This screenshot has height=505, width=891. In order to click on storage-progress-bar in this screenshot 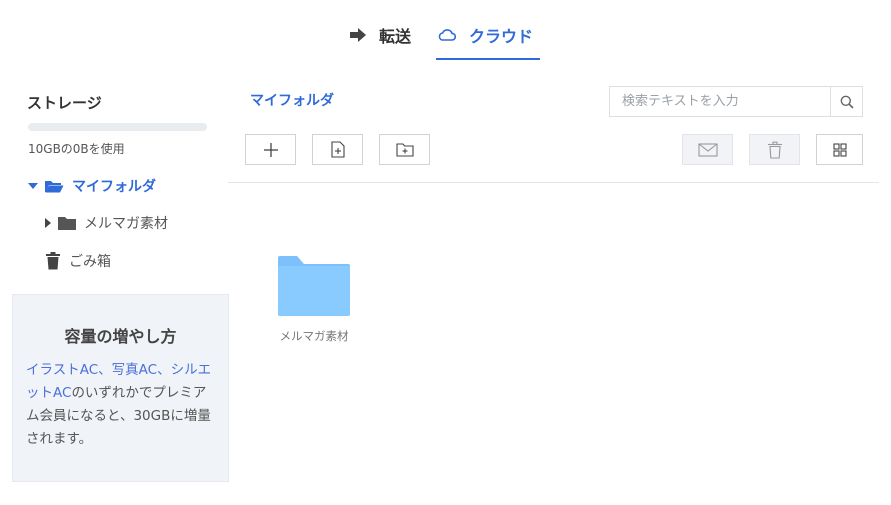, I will do `click(117, 127)`.